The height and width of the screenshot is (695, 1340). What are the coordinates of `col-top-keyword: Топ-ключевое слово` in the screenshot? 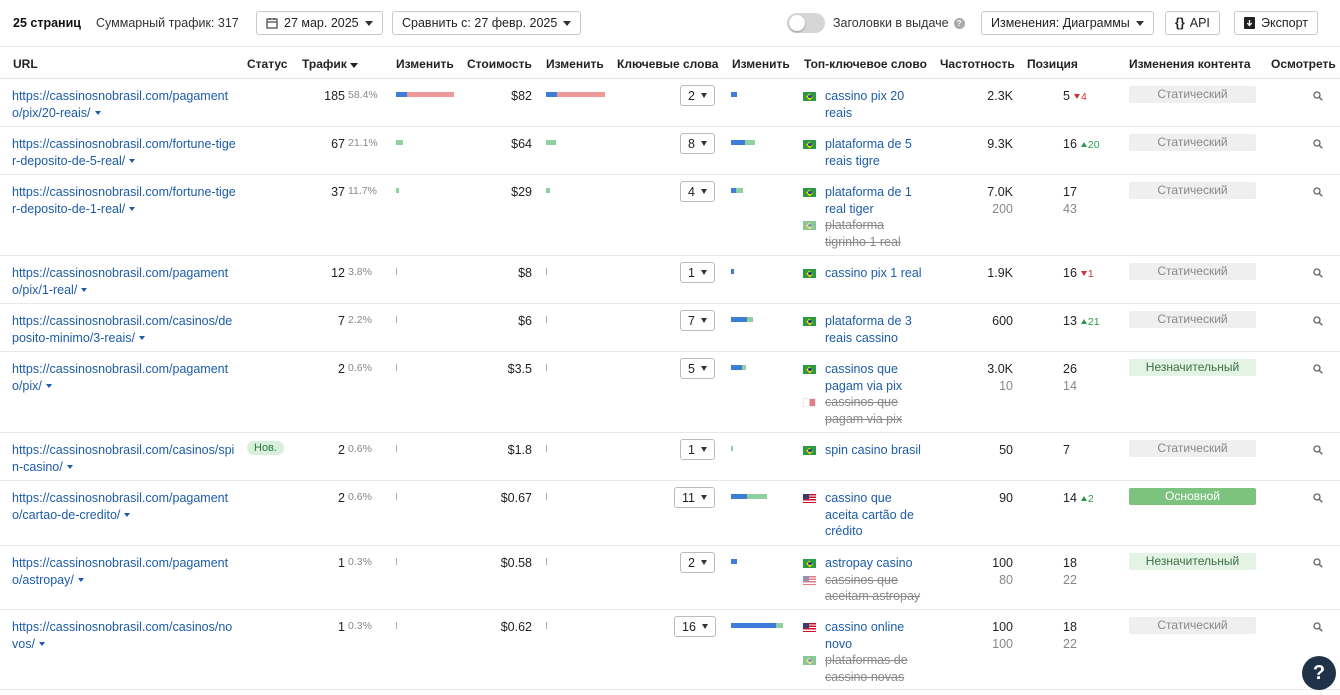 It's located at (865, 64).